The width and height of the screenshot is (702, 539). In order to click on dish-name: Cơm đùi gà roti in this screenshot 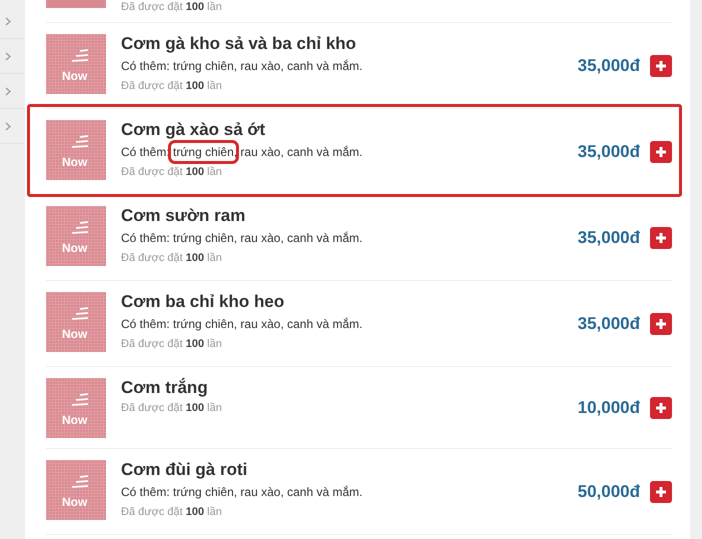, I will do `click(184, 469)`.